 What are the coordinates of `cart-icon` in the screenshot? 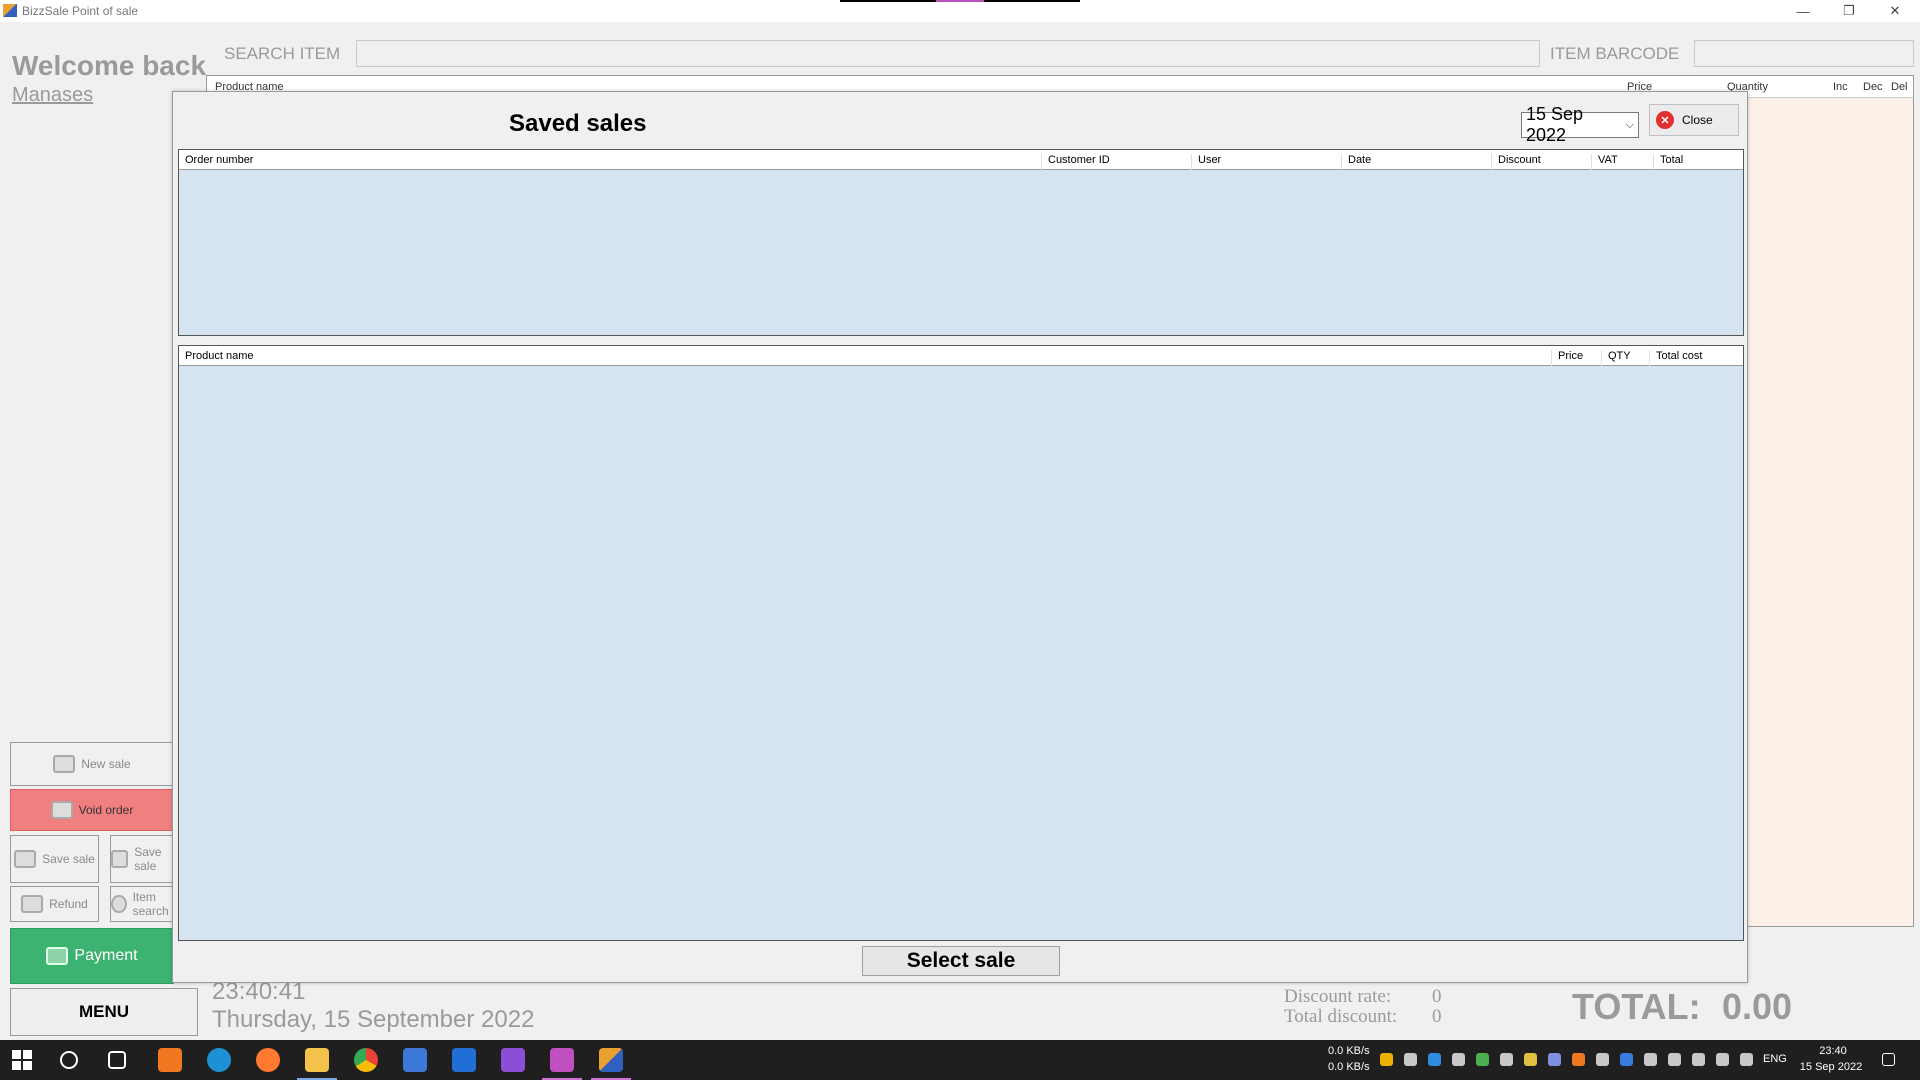 It's located at (64, 764).